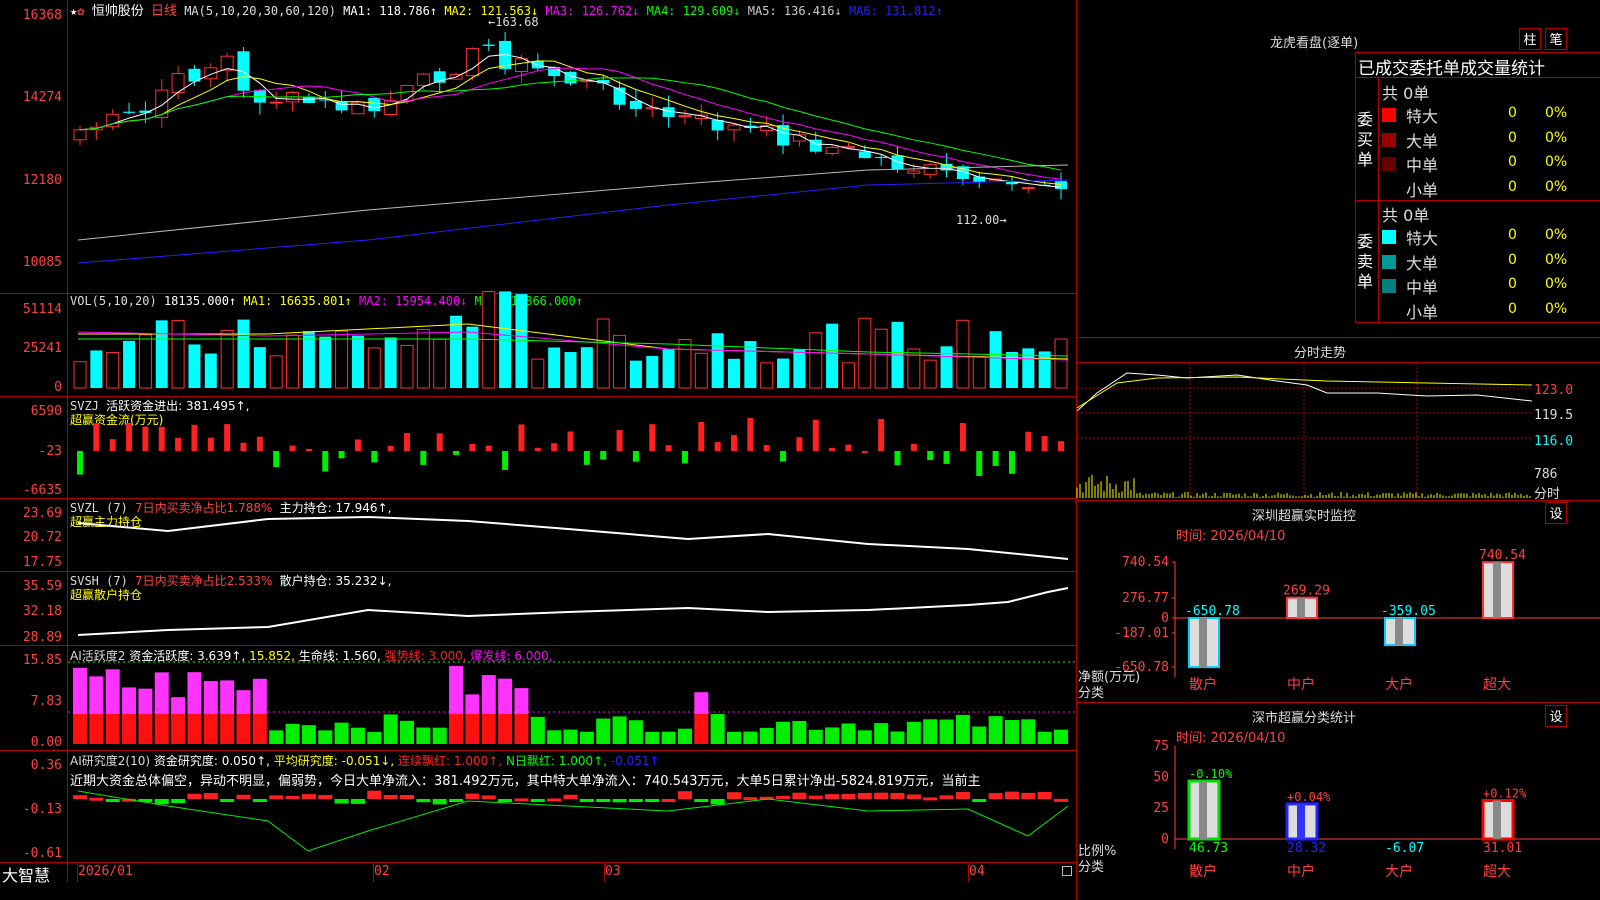  I want to click on svsh-chart, so click(572, 608).